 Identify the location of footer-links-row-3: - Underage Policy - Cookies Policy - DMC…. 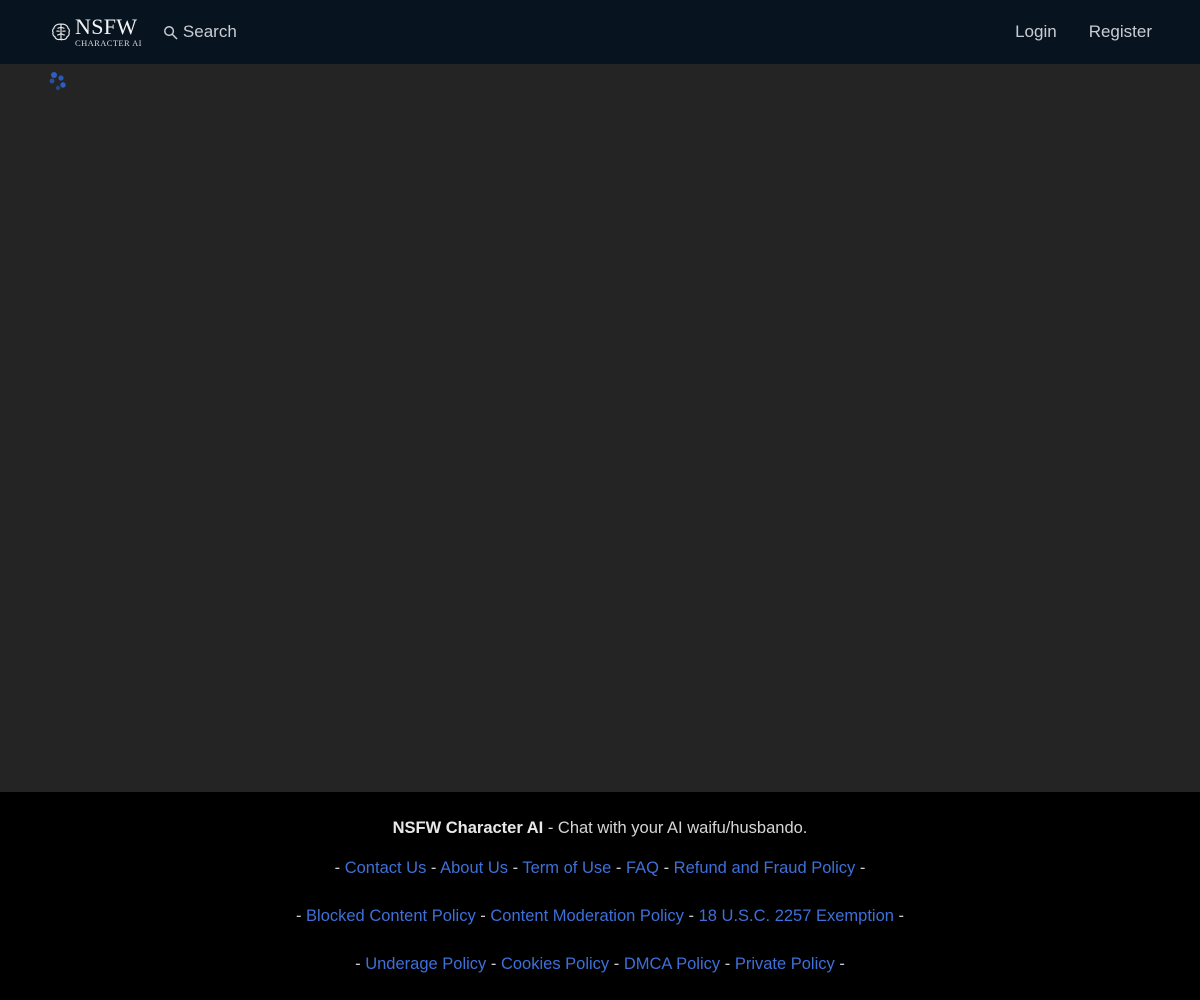
(600, 964).